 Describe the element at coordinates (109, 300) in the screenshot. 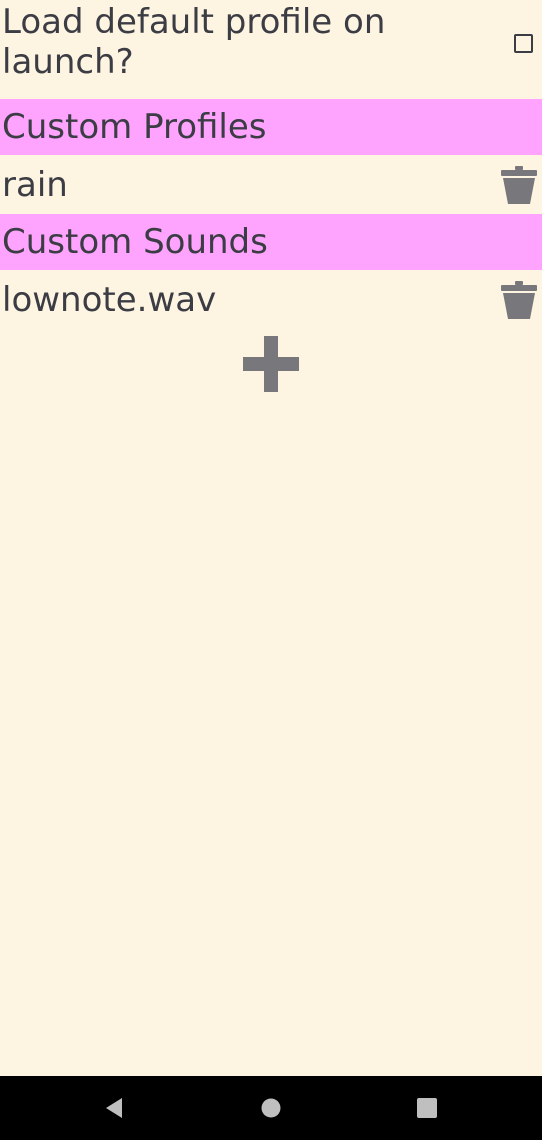

I see `sound-item-label: lownote.wav` at that location.